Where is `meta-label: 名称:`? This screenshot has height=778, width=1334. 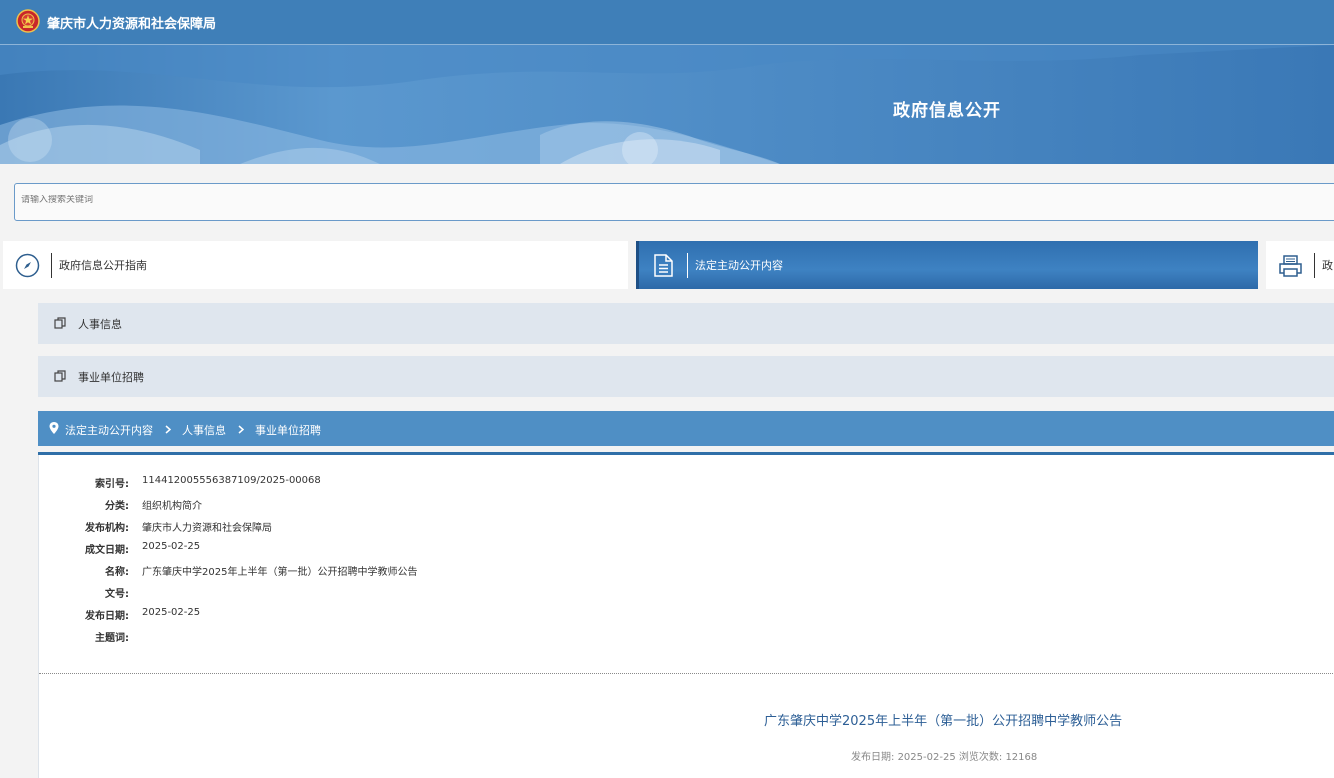
meta-label: 名称: is located at coordinates (117, 572).